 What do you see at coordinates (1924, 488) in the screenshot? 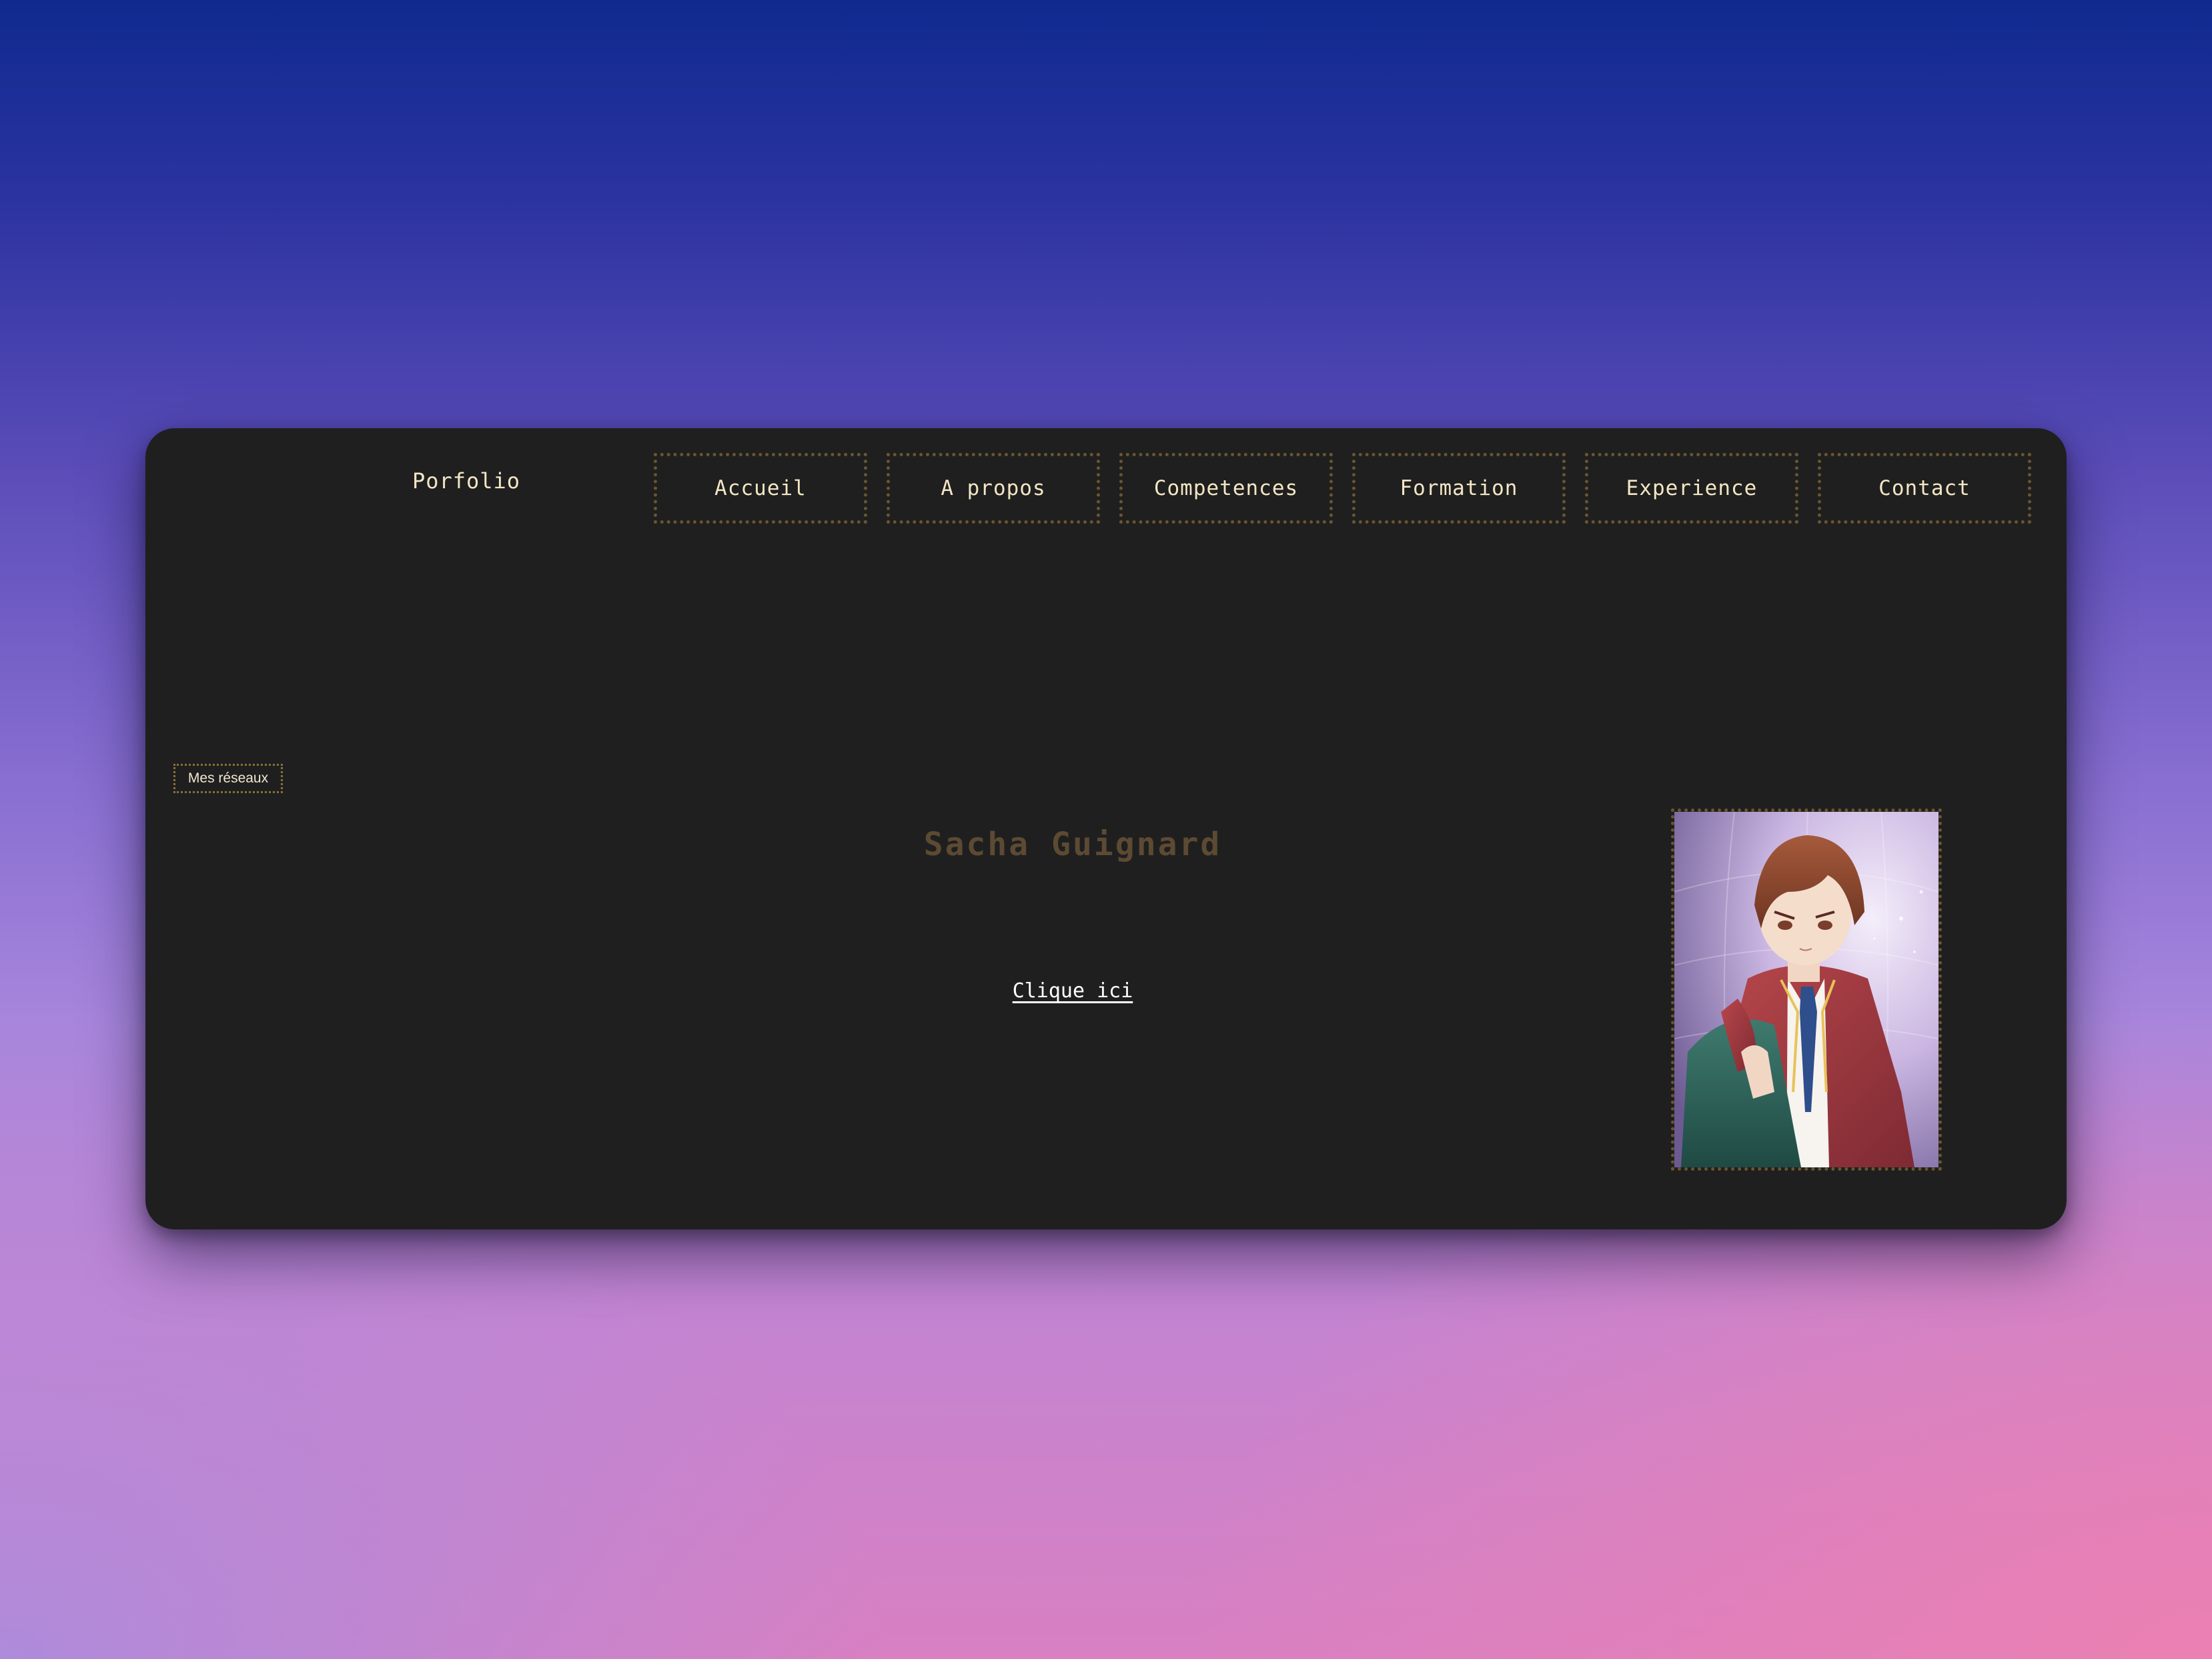
I see `nav-contact: Contact` at bounding box center [1924, 488].